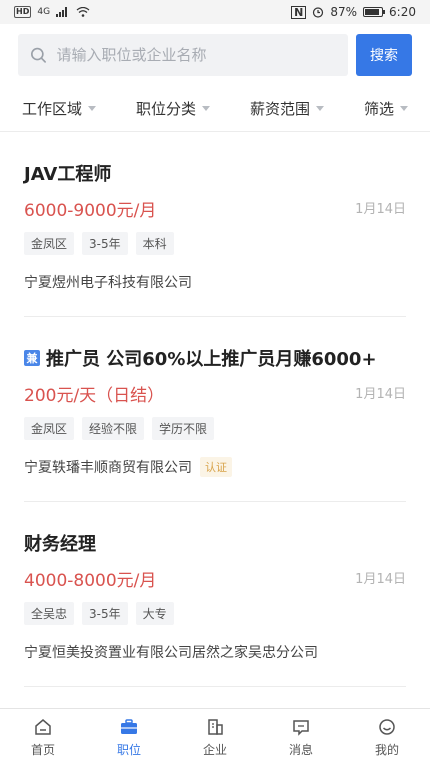  What do you see at coordinates (32, 358) in the screenshot?
I see `part-time-badge-icon: 兼` at bounding box center [32, 358].